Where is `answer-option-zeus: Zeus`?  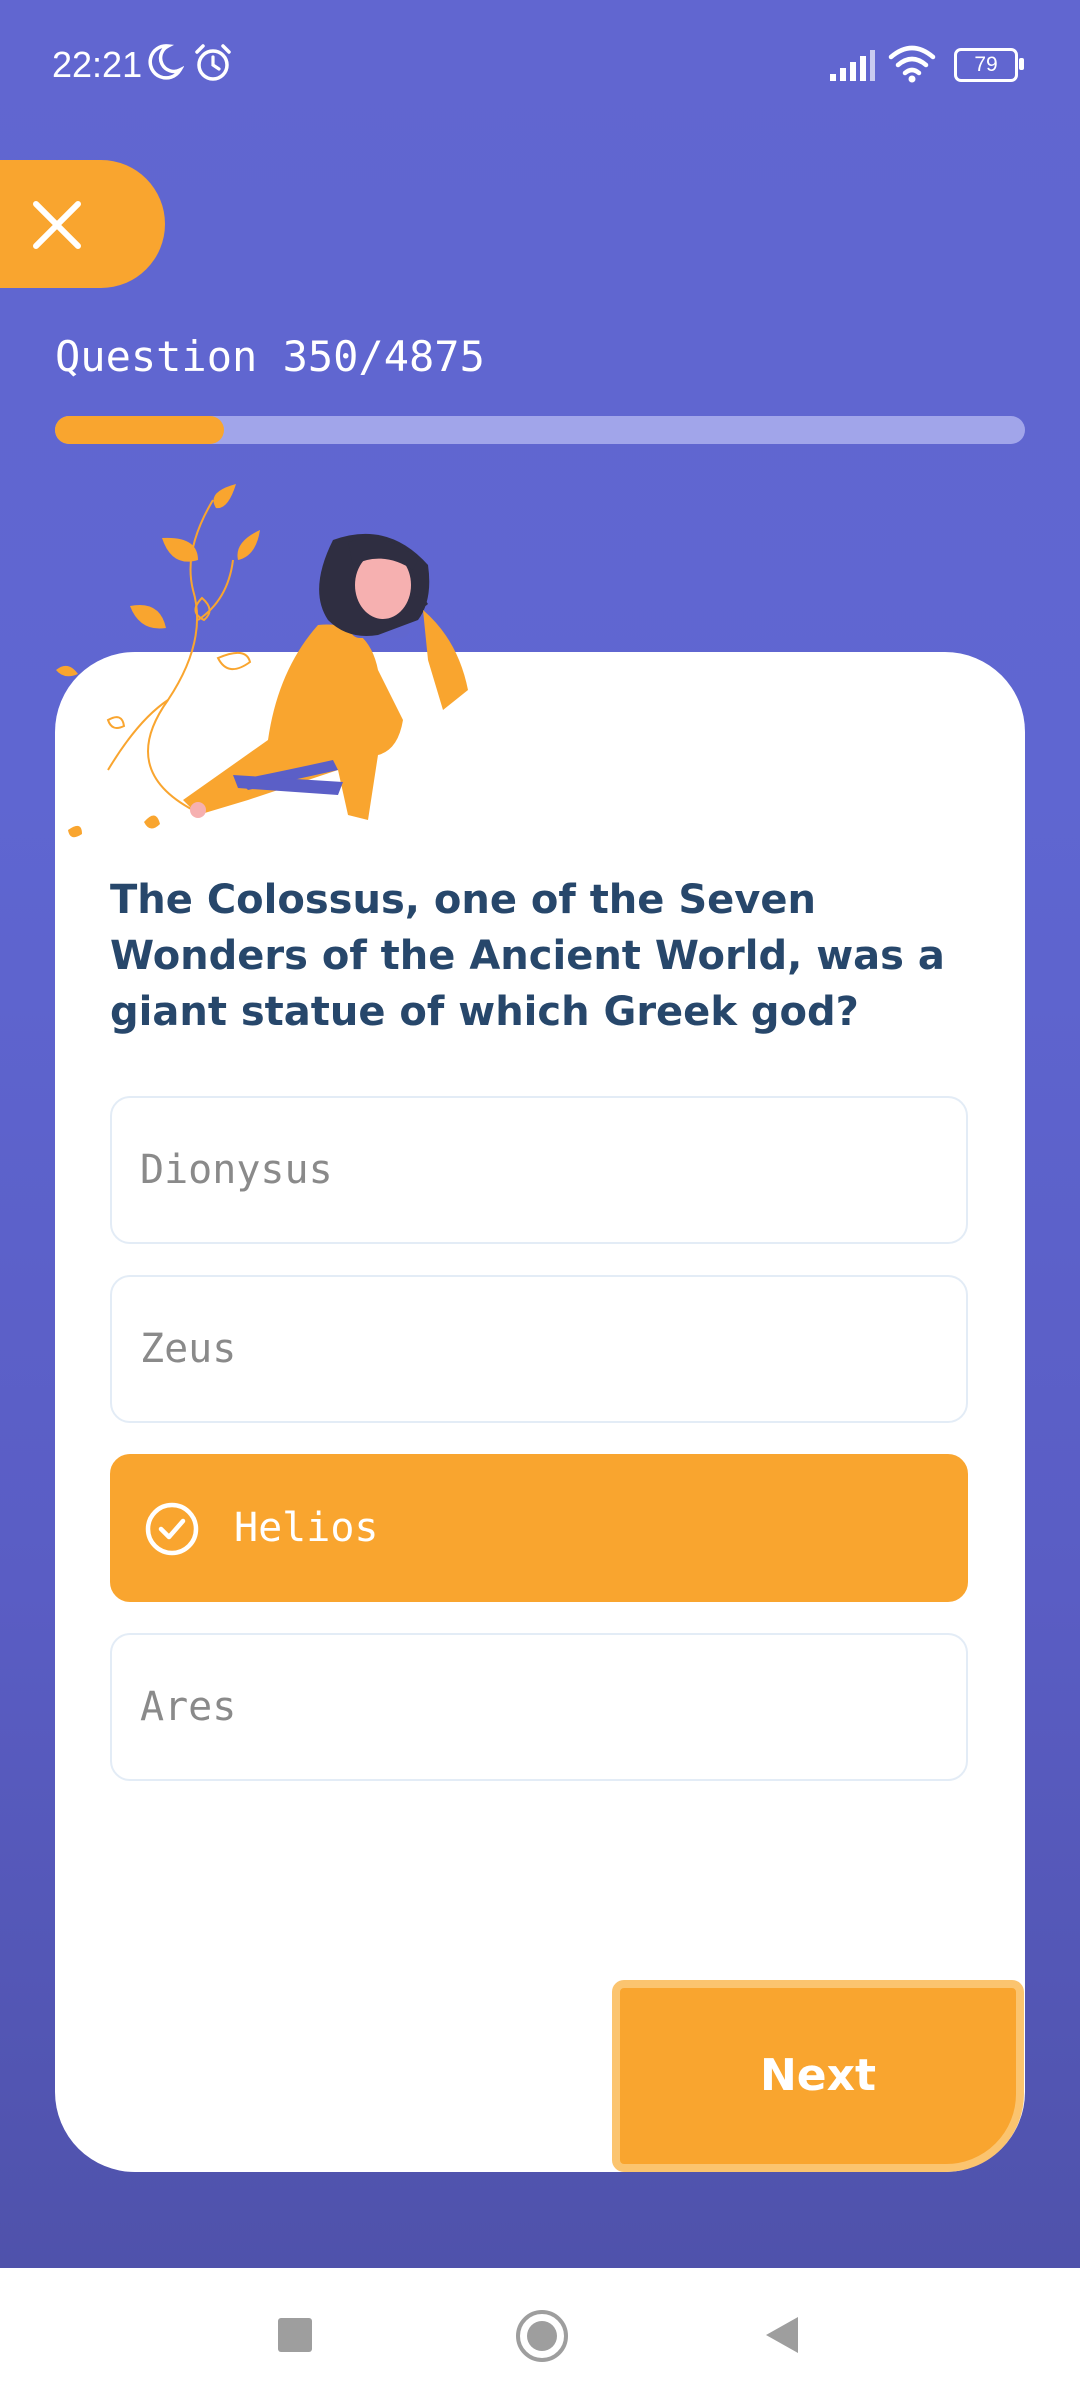 answer-option-zeus: Zeus is located at coordinates (539, 1349).